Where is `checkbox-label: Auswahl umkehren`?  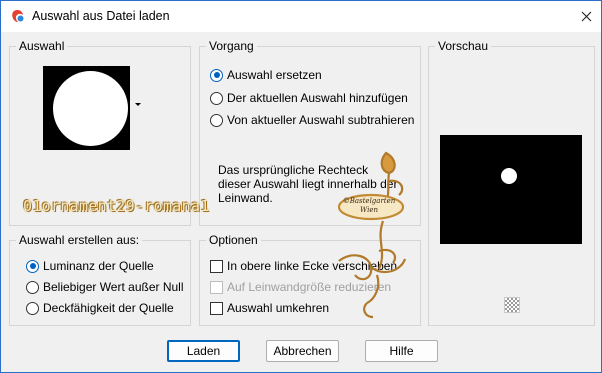
checkbox-label: Auswahl umkehren is located at coordinates (278, 308).